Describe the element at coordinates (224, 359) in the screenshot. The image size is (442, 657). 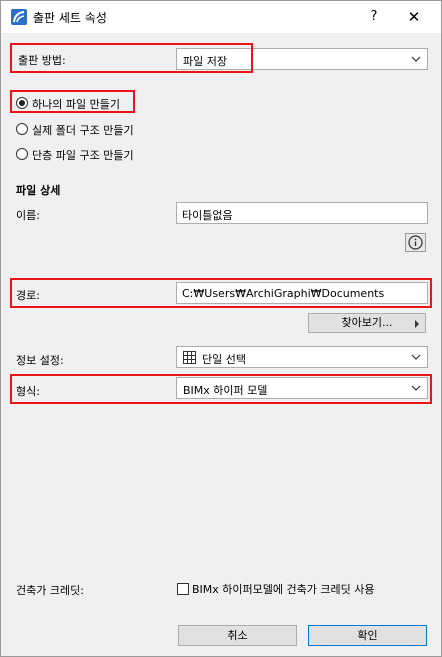
I see `info-settings-value: 단일 선택` at that location.